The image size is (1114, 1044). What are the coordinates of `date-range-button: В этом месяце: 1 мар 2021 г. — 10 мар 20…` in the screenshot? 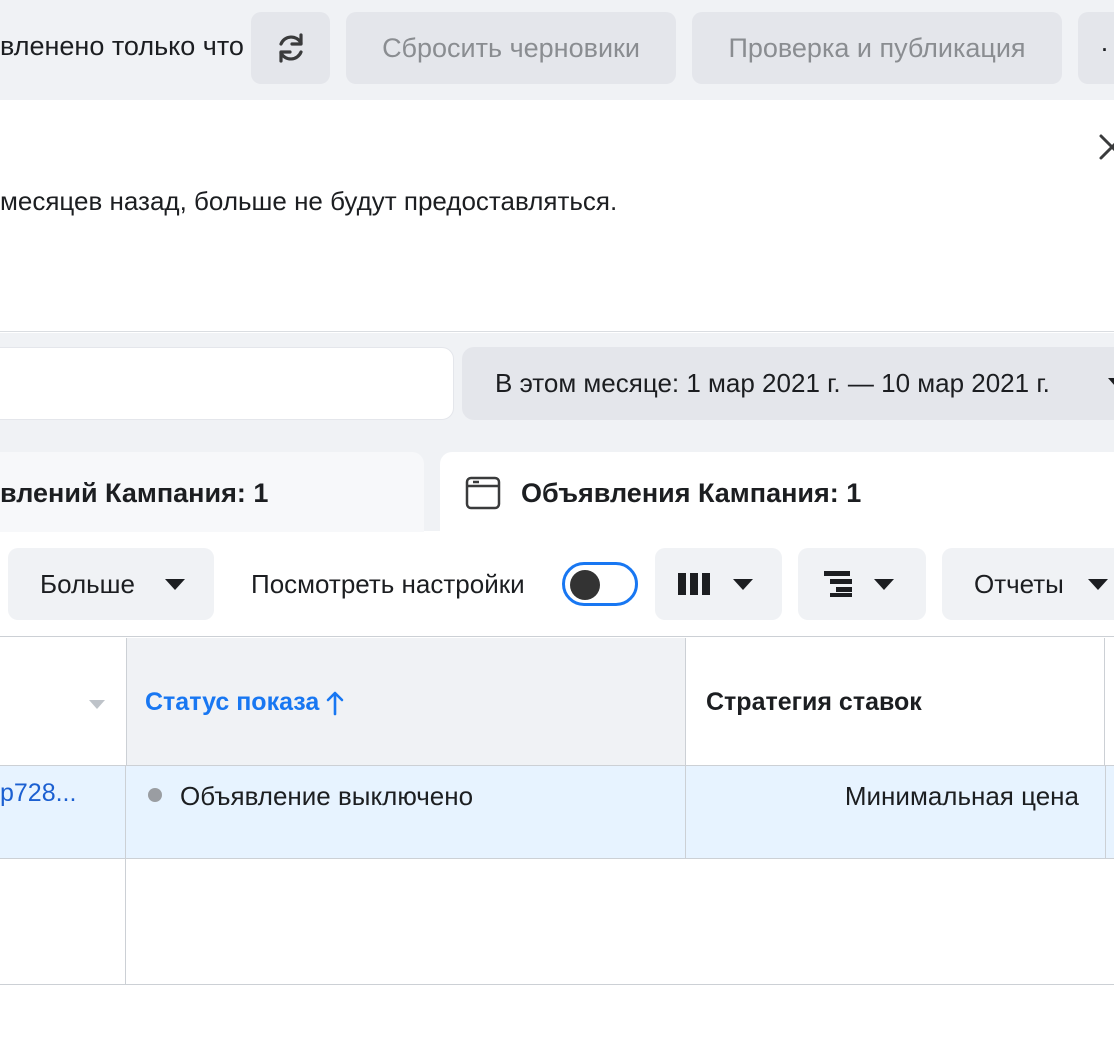 It's located at (788, 383).